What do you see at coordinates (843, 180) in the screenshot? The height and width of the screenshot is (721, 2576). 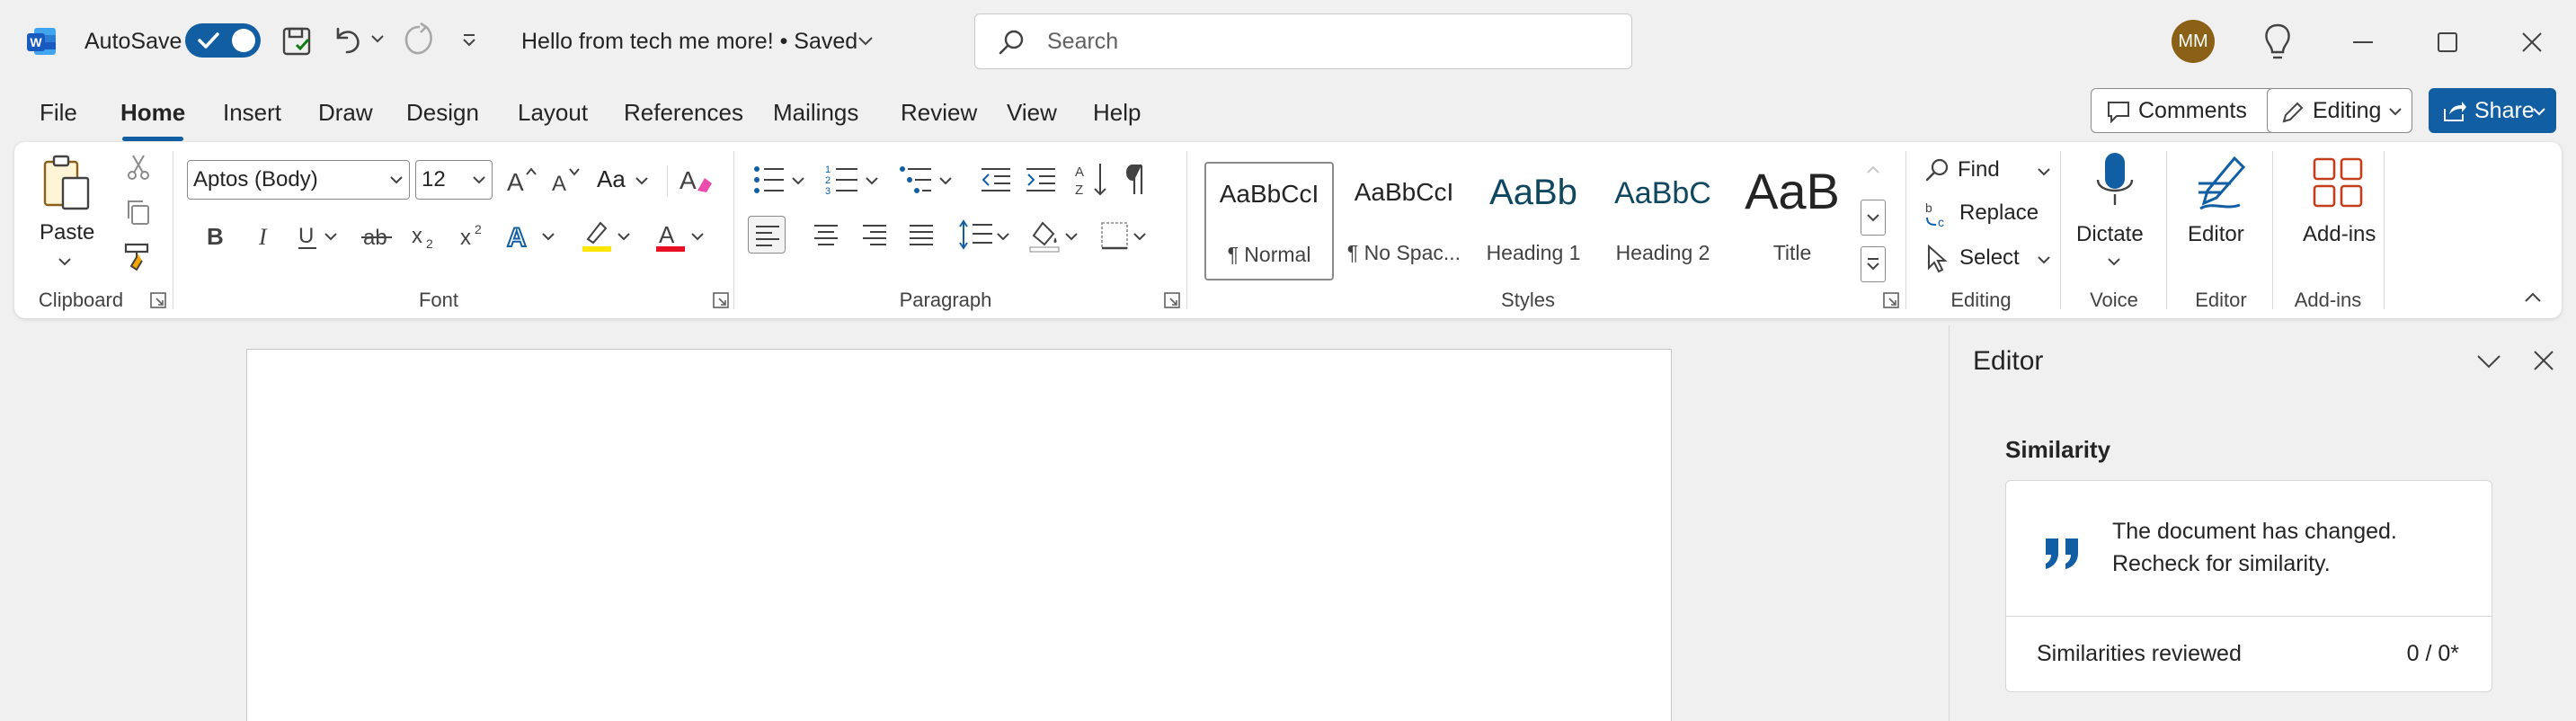 I see `numbering-icon: 123` at bounding box center [843, 180].